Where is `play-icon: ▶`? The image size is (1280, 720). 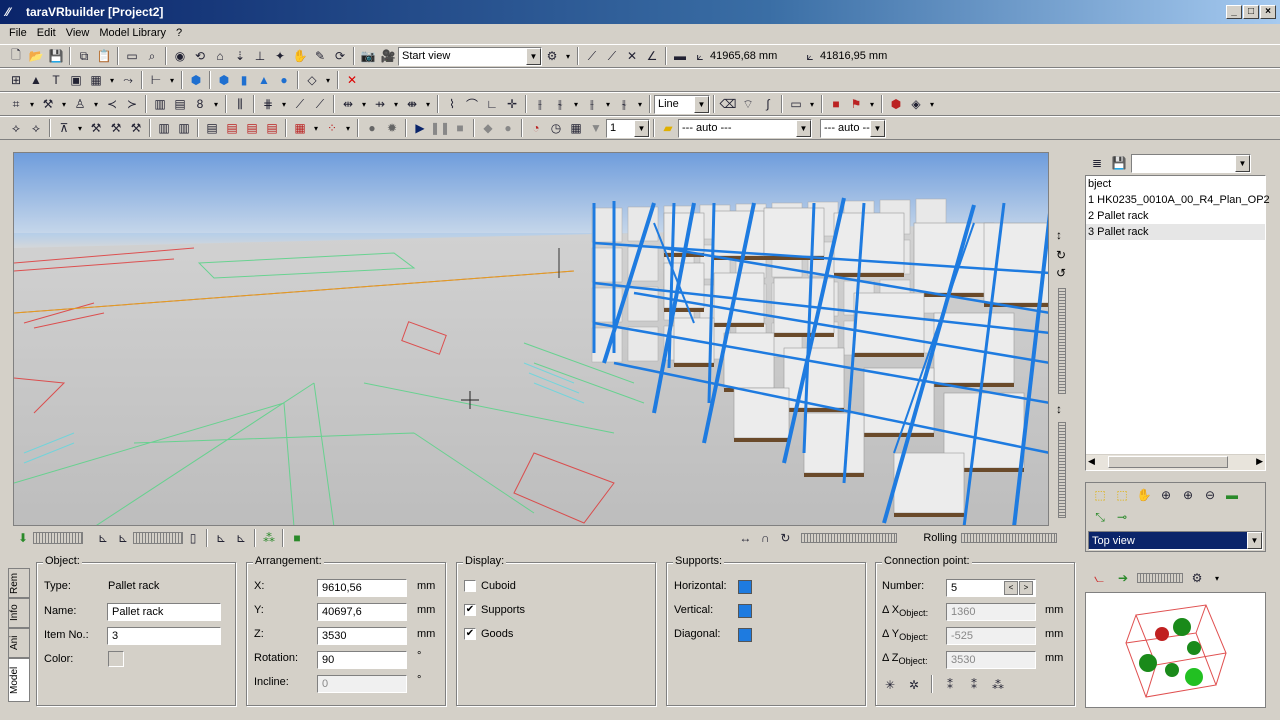 play-icon: ▶ is located at coordinates (420, 128).